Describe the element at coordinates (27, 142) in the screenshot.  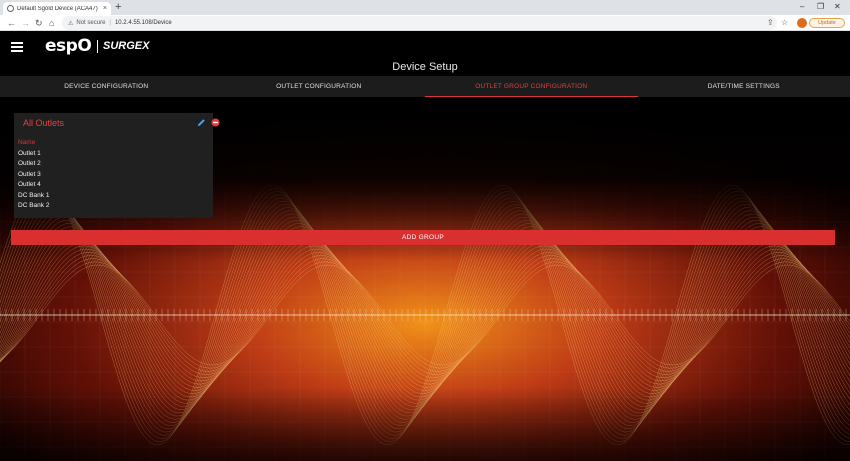
I see `name-column-header: Name` at that location.